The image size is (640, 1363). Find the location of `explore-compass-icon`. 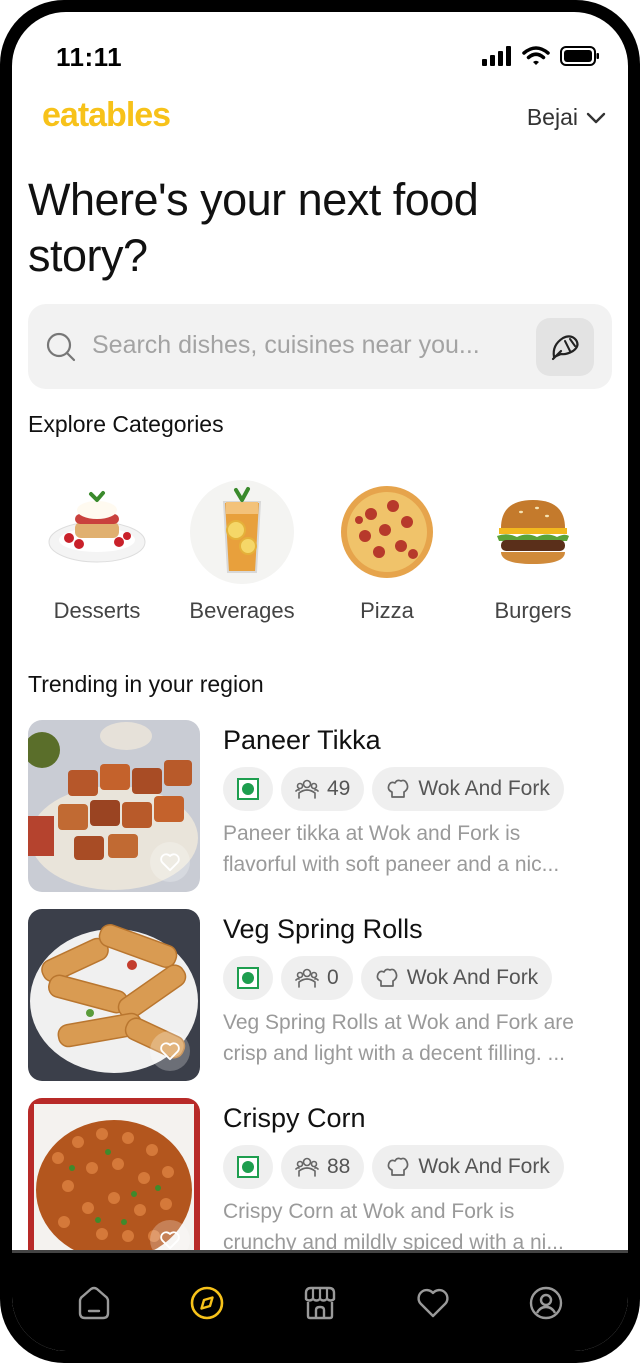

explore-compass-icon is located at coordinates (207, 1303).